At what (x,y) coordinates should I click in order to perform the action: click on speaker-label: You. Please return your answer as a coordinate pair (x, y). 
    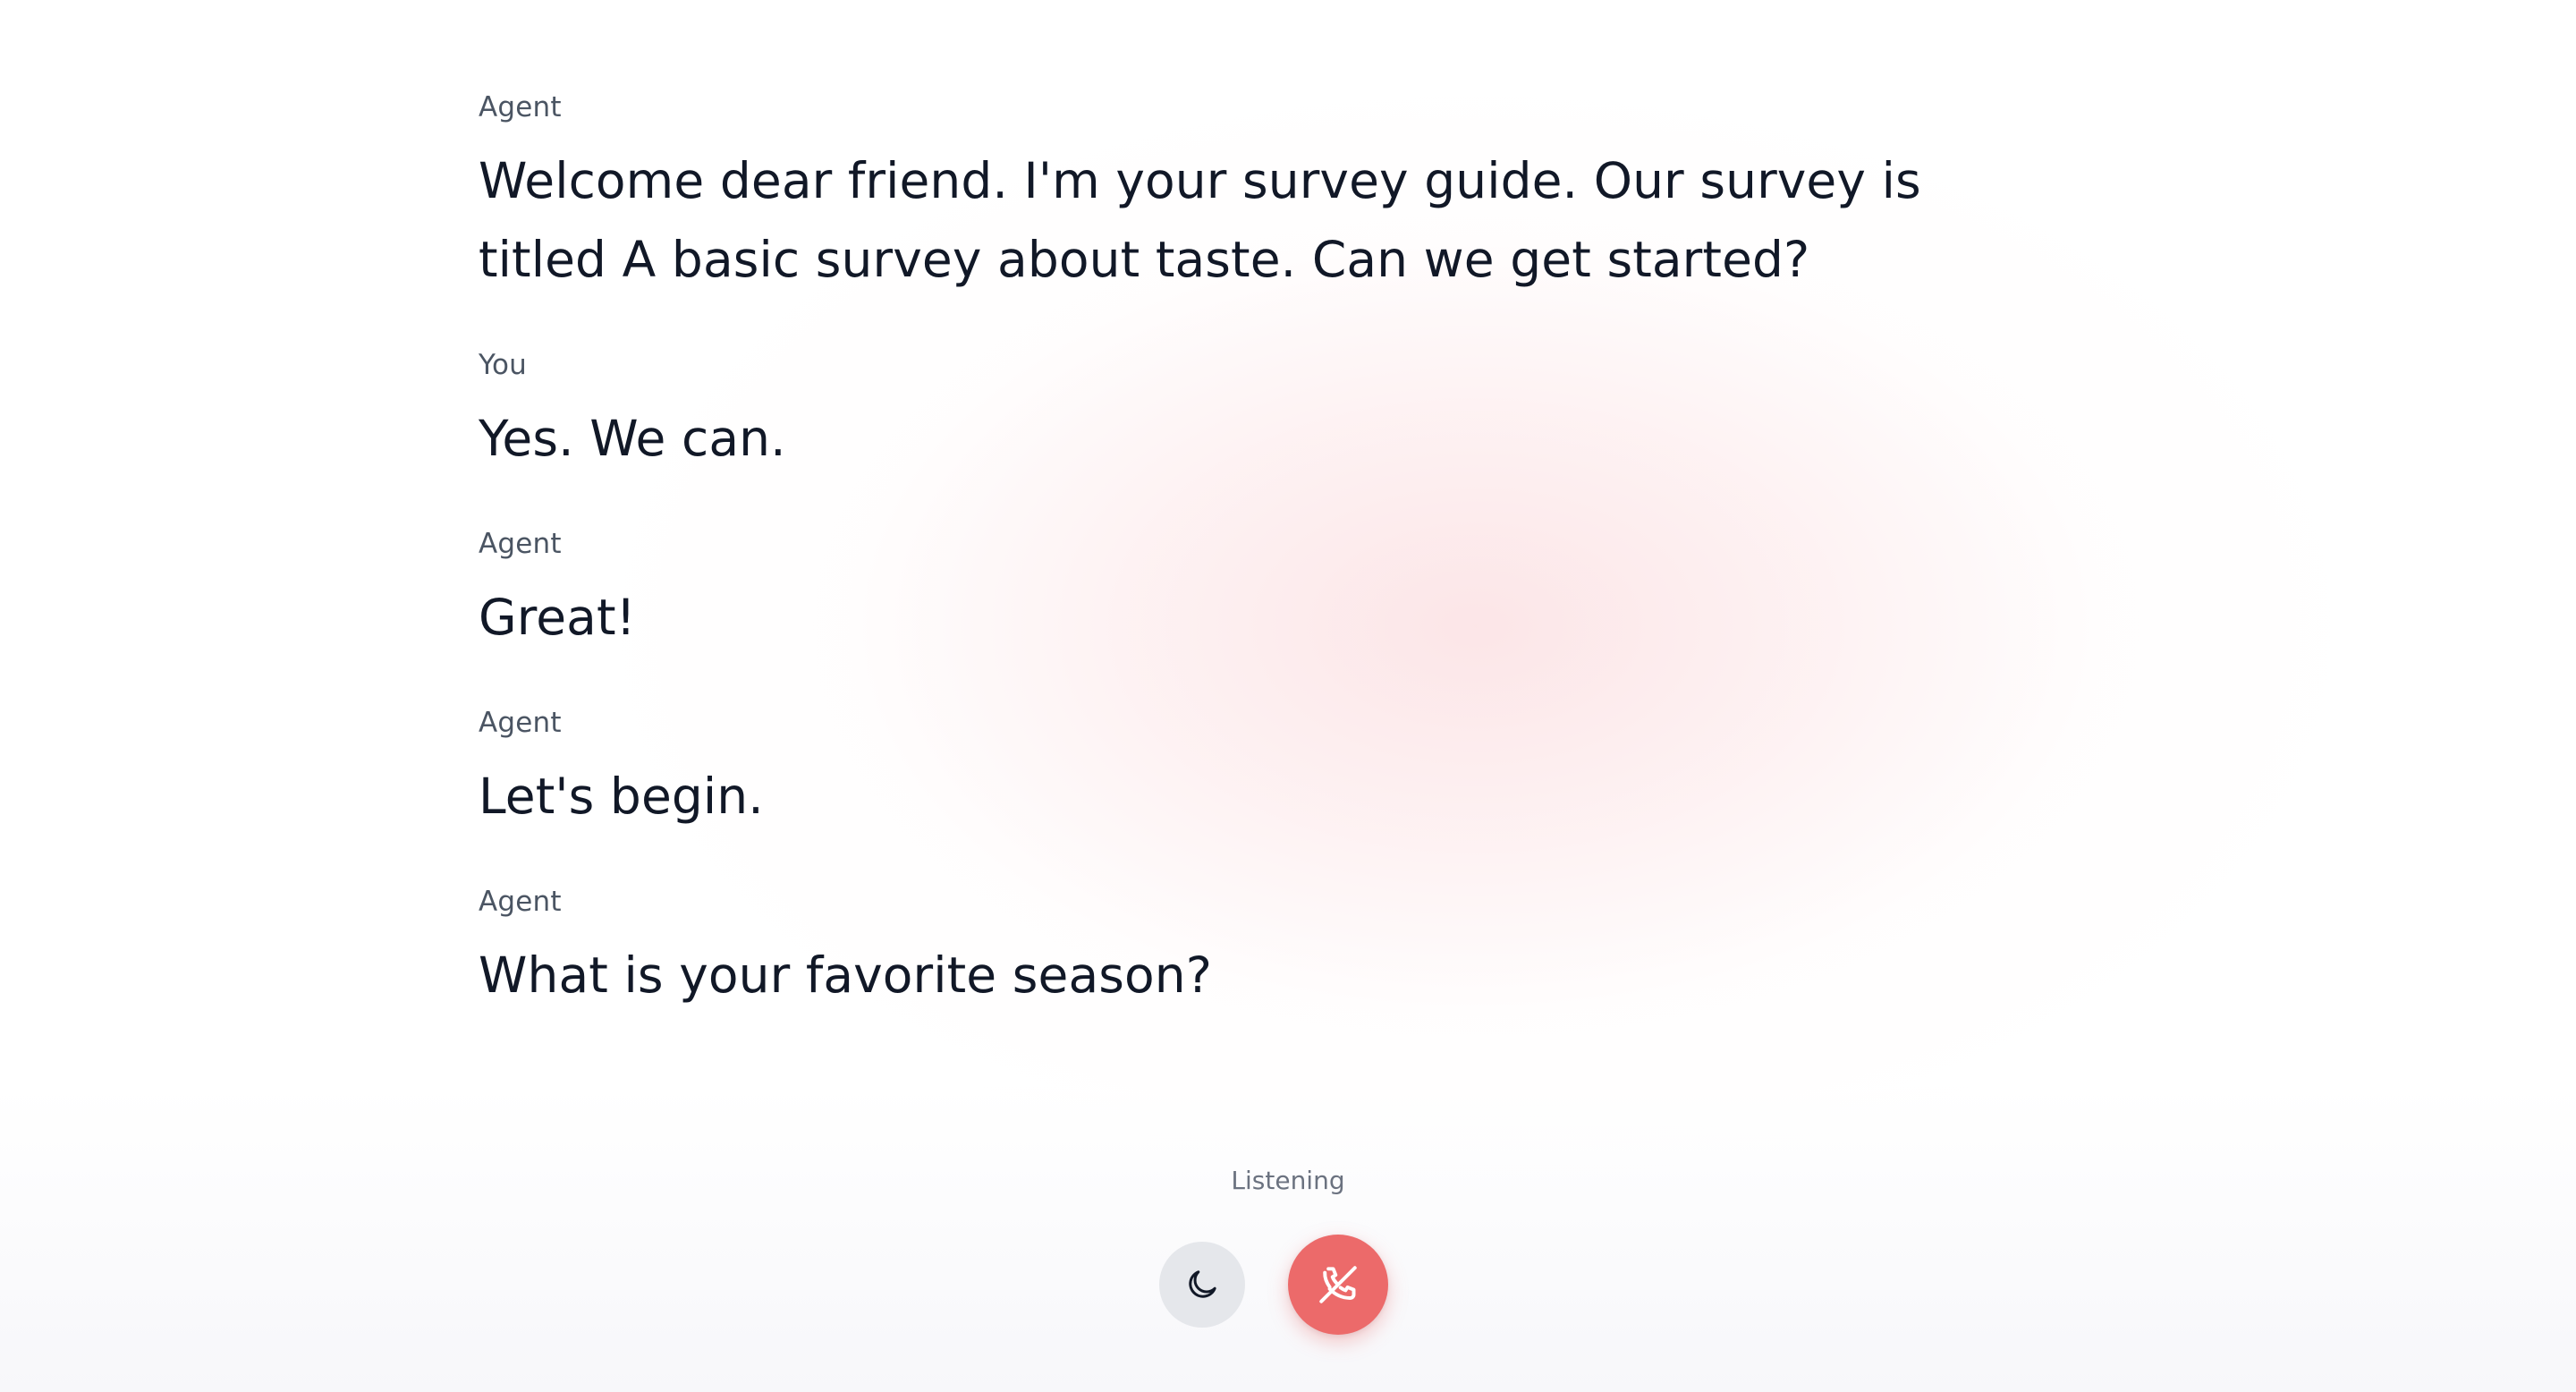
    Looking at the image, I should click on (503, 365).